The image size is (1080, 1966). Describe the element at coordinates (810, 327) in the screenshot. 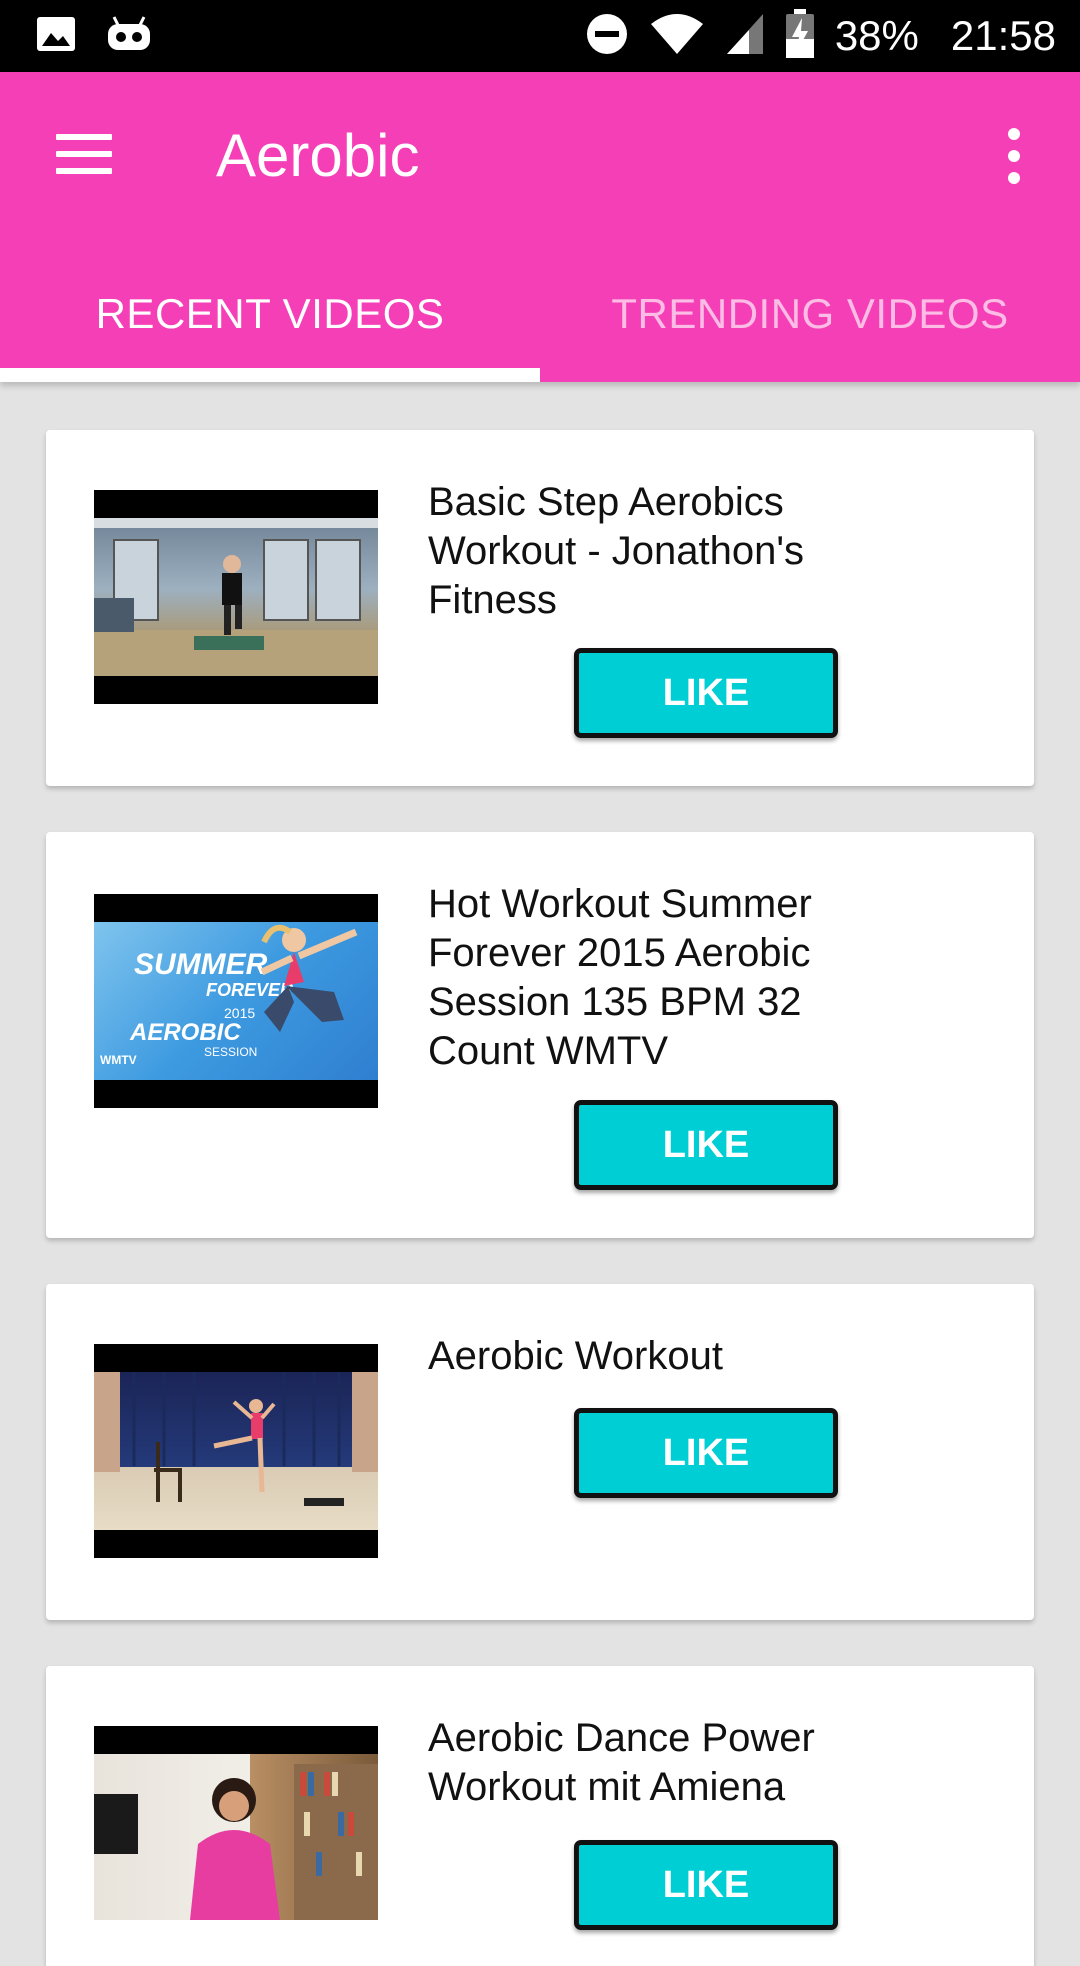

I see `tab-trending-videos: TRENDING VIDEOS` at that location.